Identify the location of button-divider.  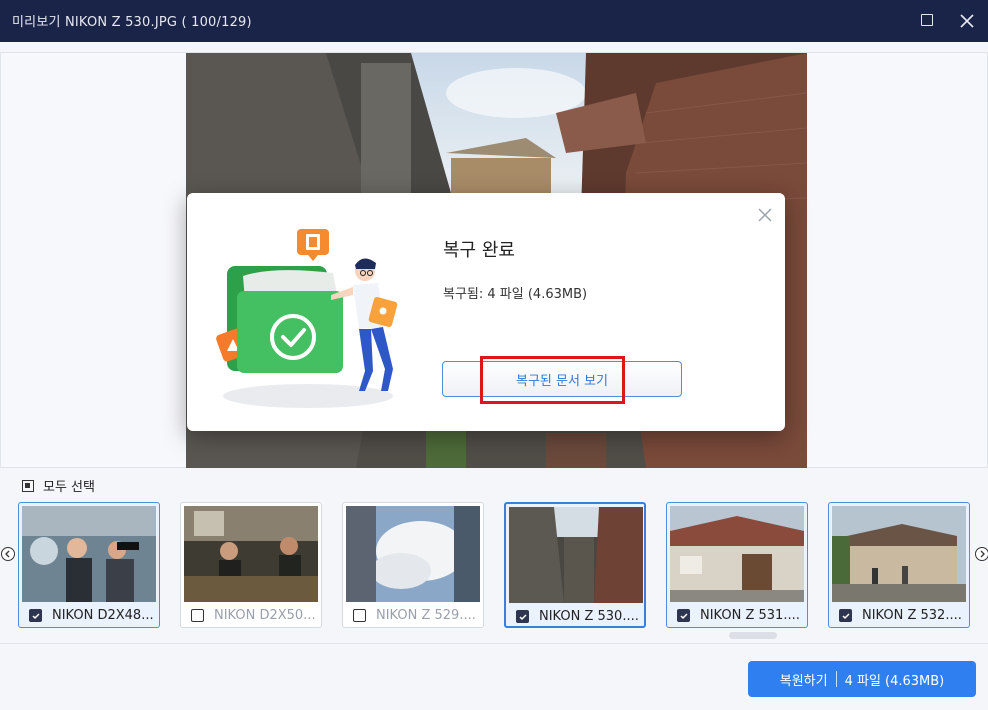
(836, 679).